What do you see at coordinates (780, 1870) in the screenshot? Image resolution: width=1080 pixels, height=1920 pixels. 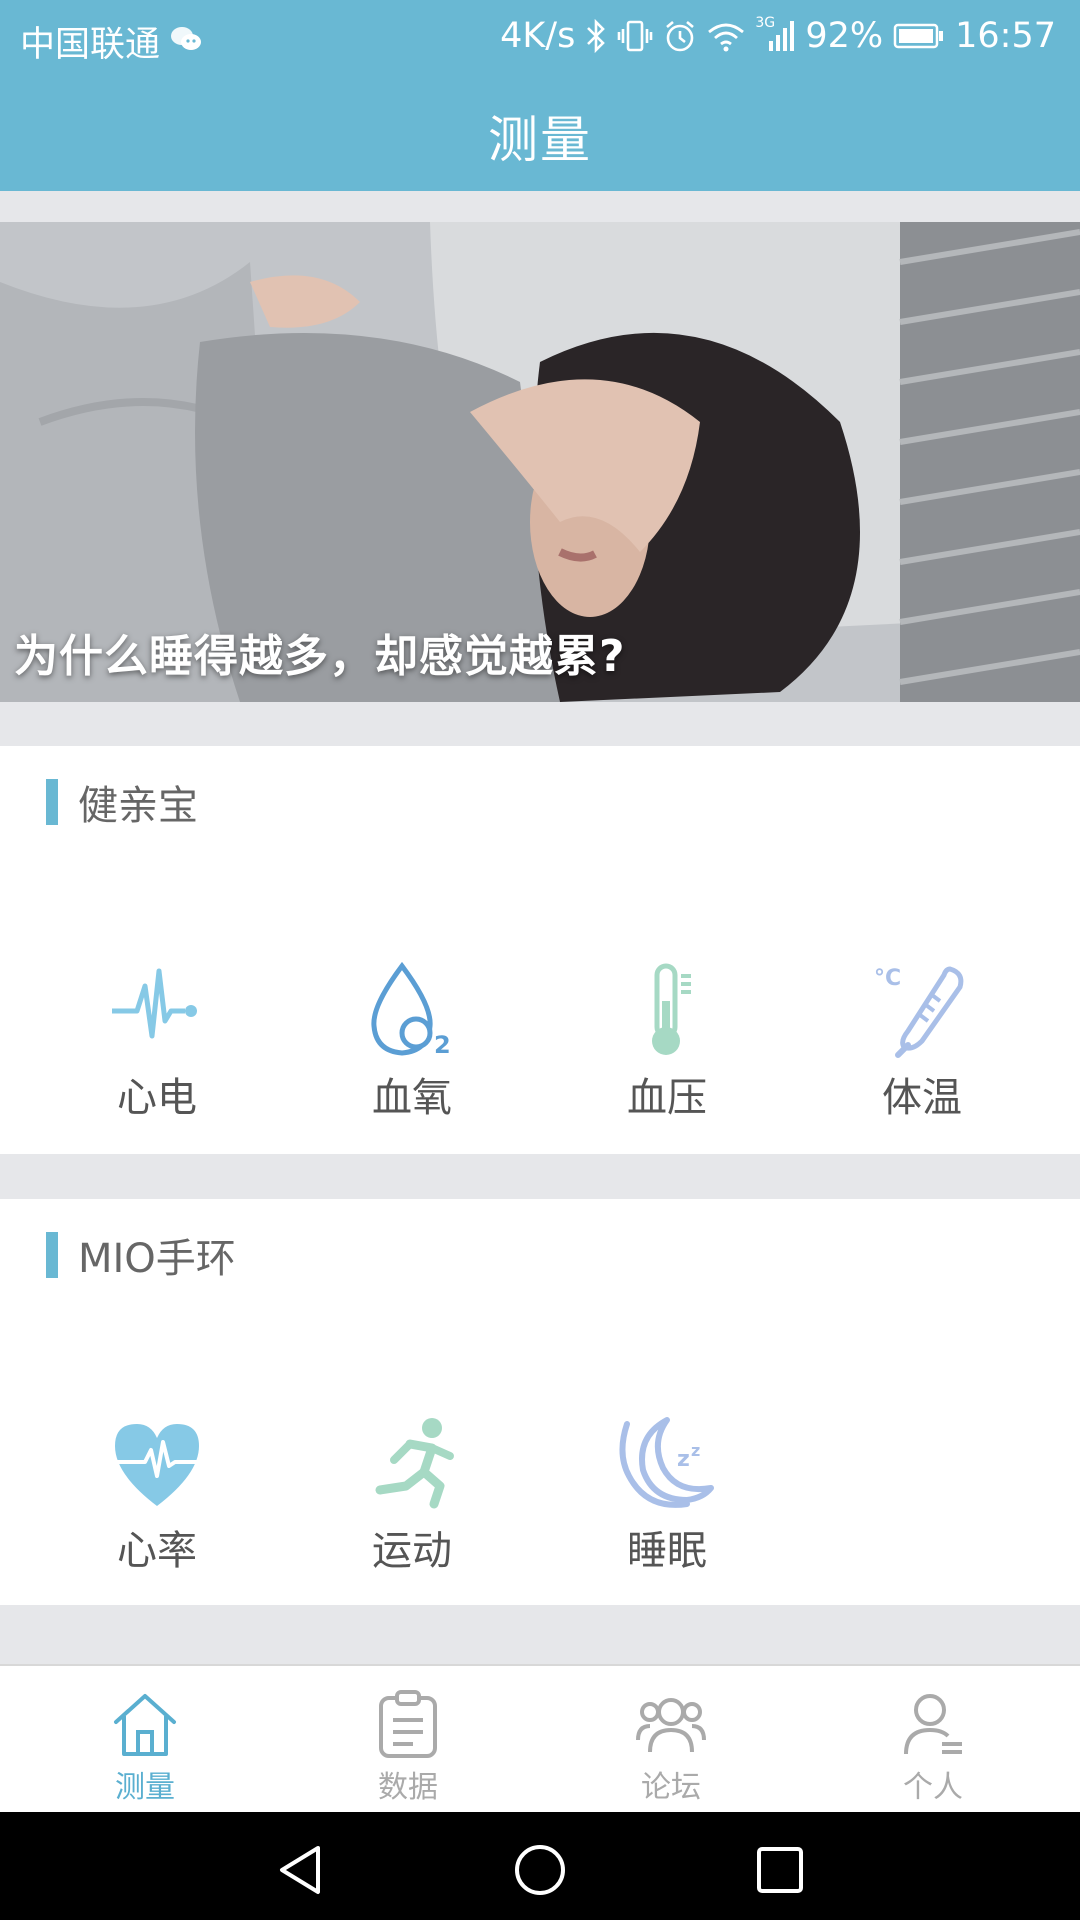 I see `recents-icon` at bounding box center [780, 1870].